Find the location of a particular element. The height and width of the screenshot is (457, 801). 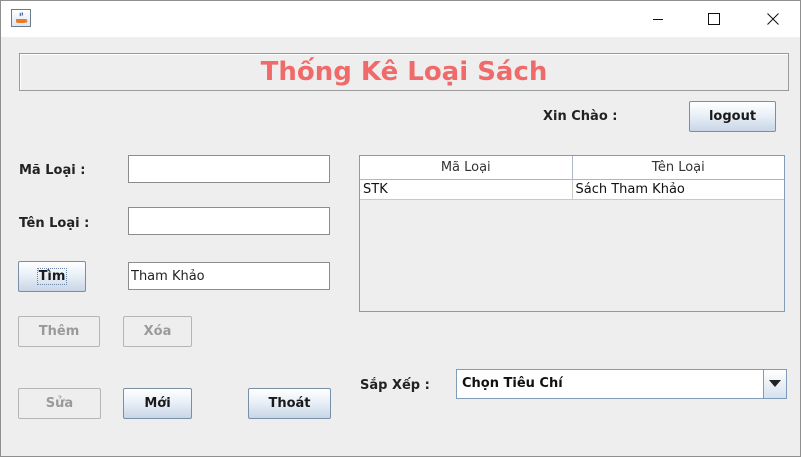

exit-button: Thoát is located at coordinates (289, 403).